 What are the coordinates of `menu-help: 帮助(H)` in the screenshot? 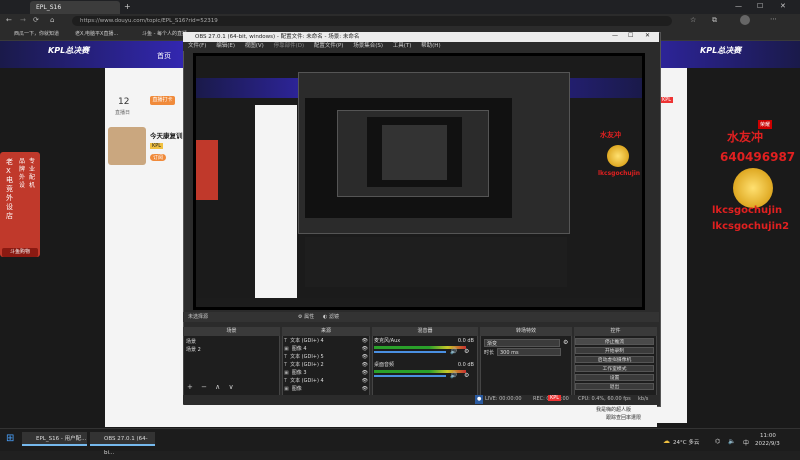 It's located at (430, 46).